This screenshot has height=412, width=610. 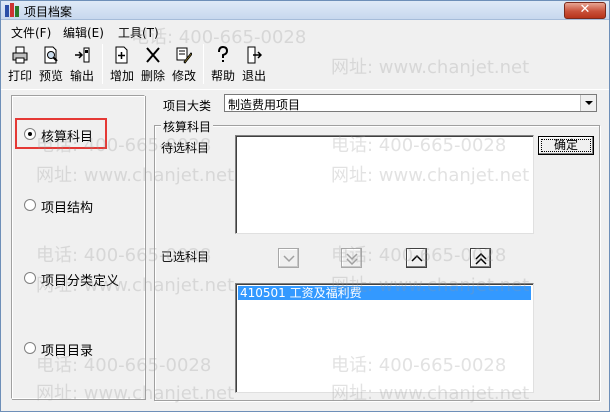 I want to click on print-button: 打印, so click(x=20, y=63).